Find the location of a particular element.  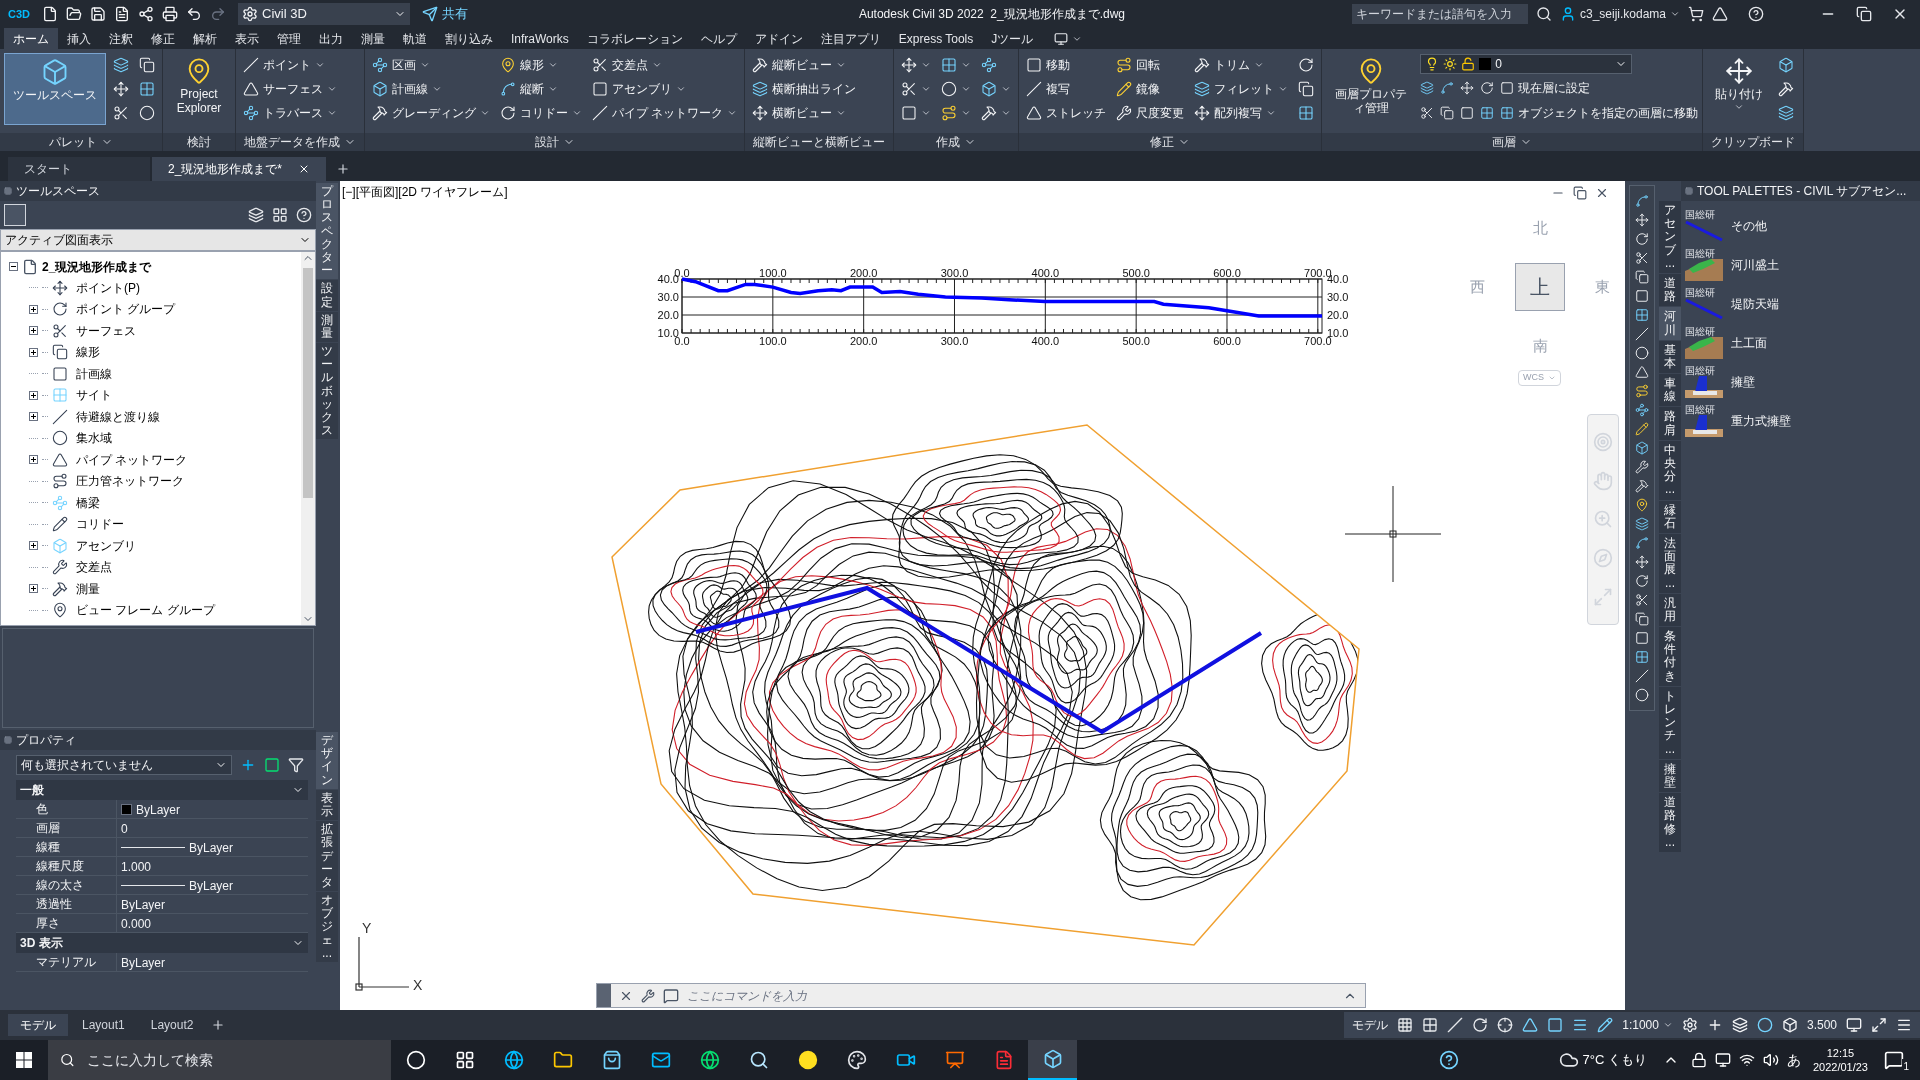

ribbon-tab: InfraWorks is located at coordinates (540, 38).